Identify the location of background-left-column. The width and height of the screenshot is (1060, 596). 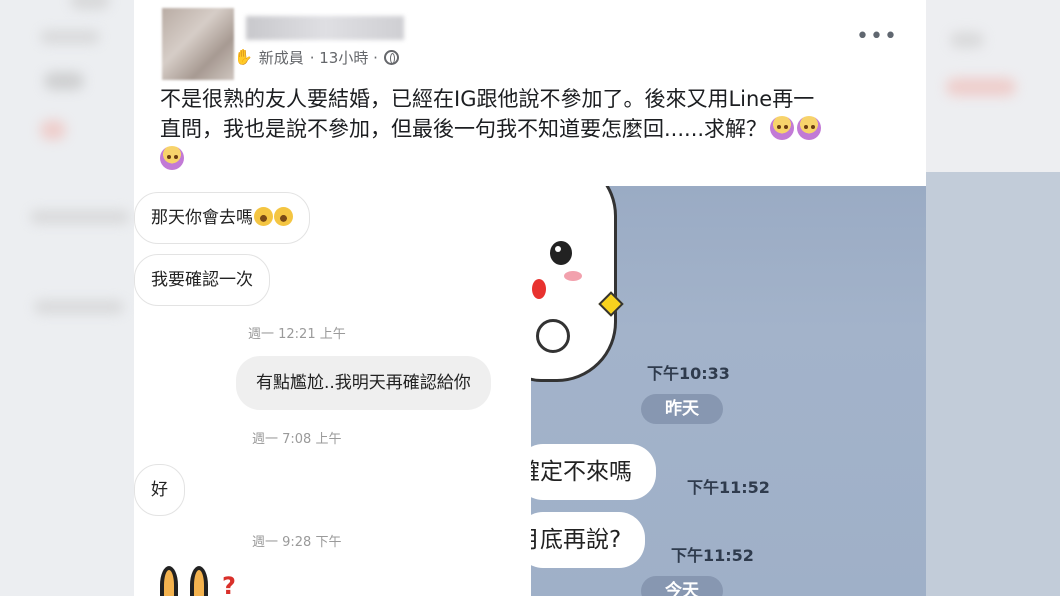
(67, 298).